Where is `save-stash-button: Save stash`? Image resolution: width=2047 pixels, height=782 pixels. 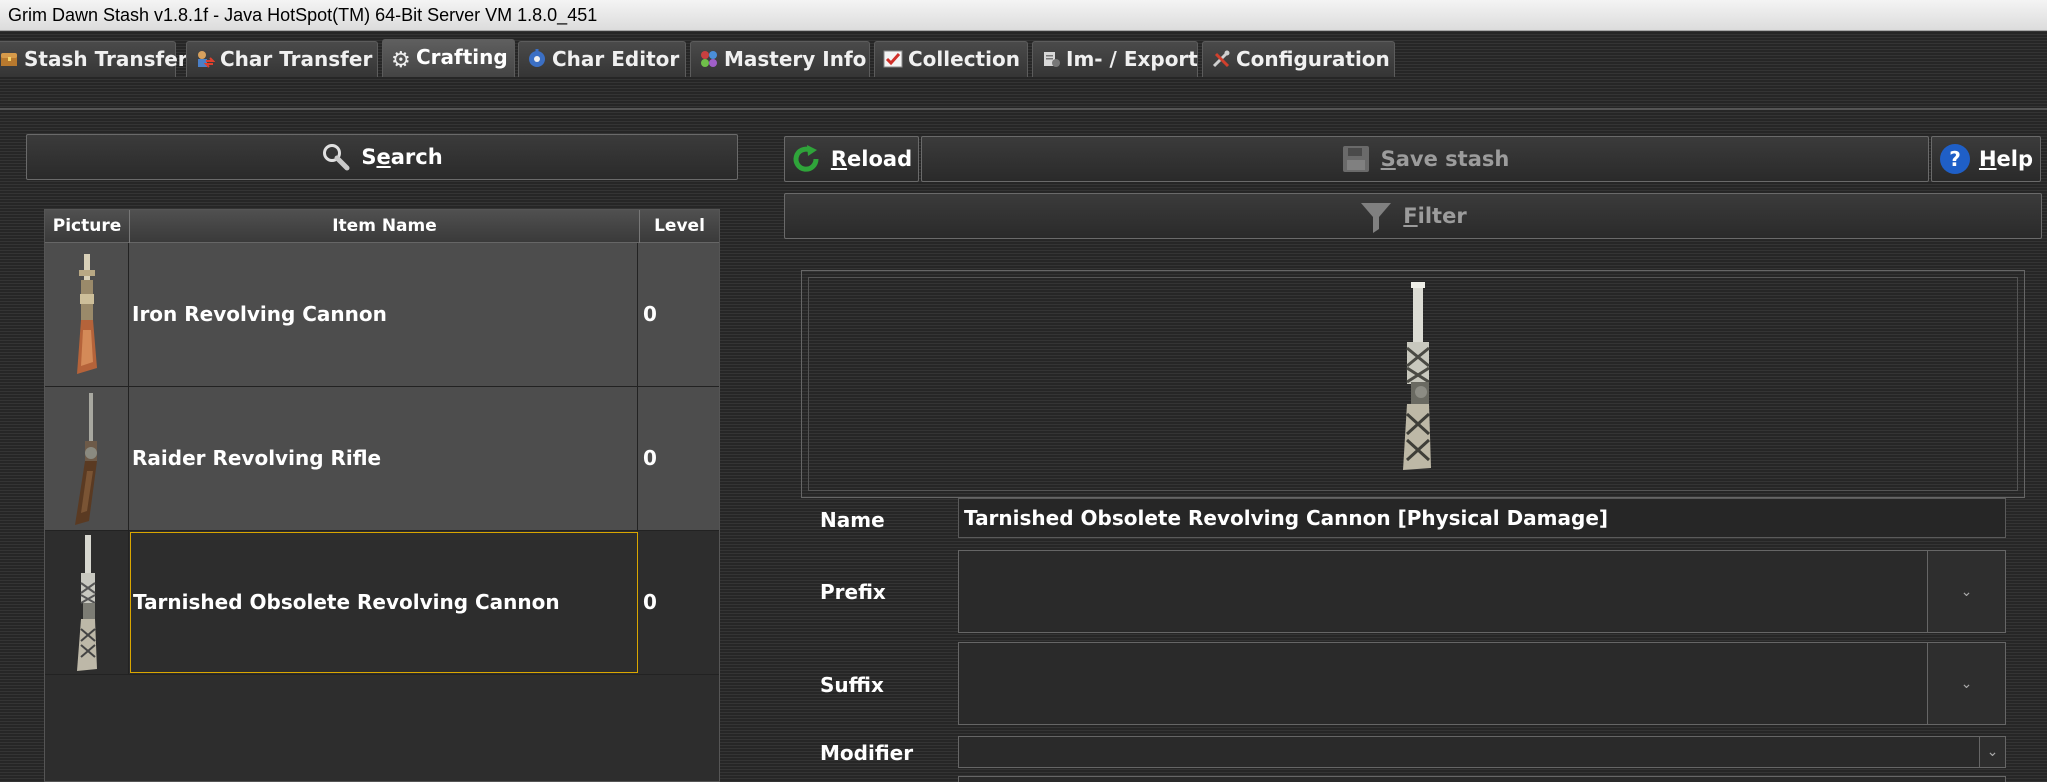 save-stash-button: Save stash is located at coordinates (1425, 159).